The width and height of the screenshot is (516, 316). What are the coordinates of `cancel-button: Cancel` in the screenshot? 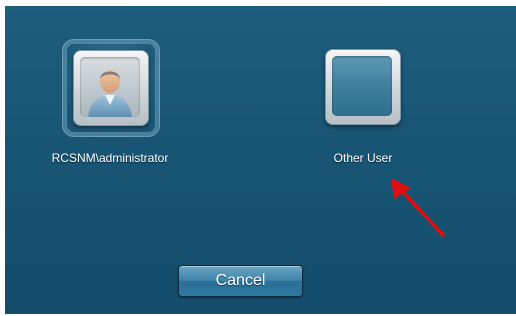 It's located at (240, 281).